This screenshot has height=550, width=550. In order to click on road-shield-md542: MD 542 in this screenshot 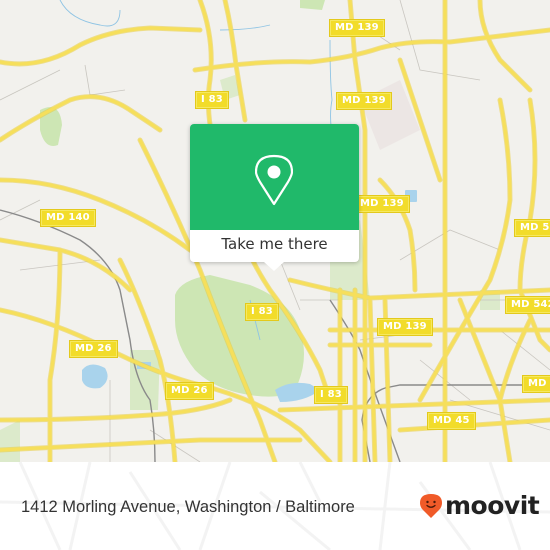, I will do `click(527, 305)`.